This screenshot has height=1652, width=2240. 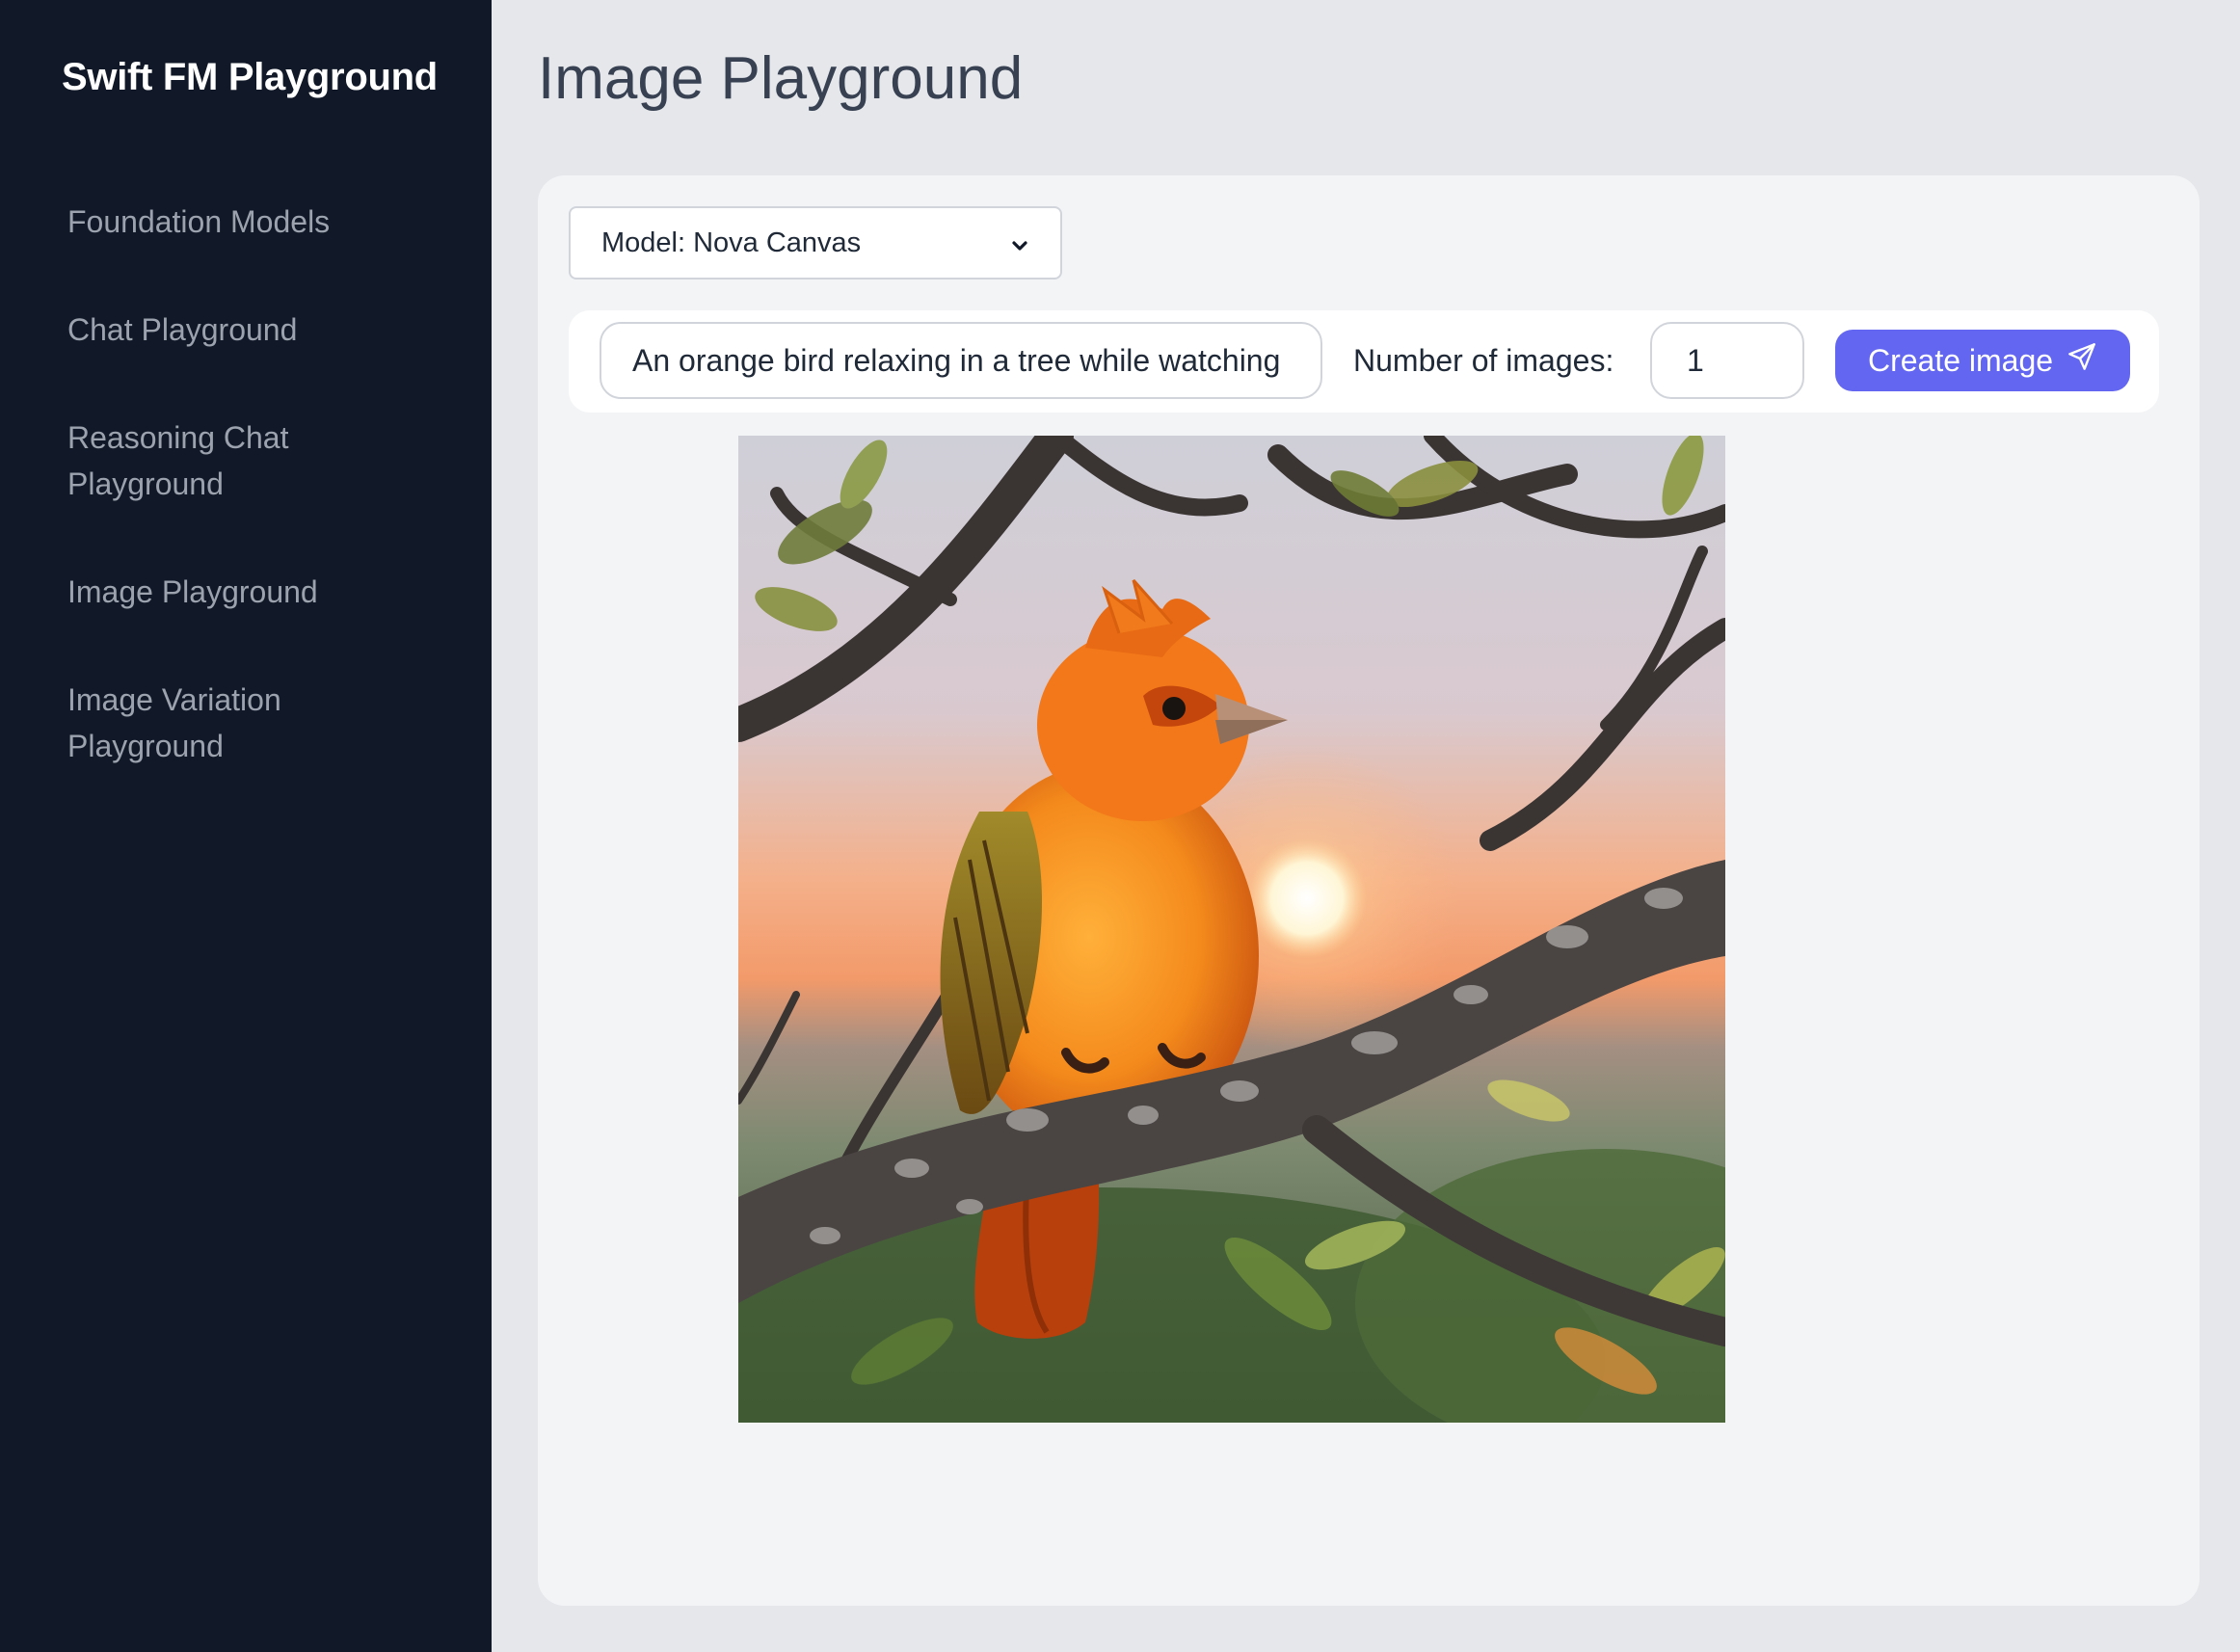 I want to click on sidebar-item-reasoning-chat-playground: Reasoning Chat Playground, so click(x=212, y=461).